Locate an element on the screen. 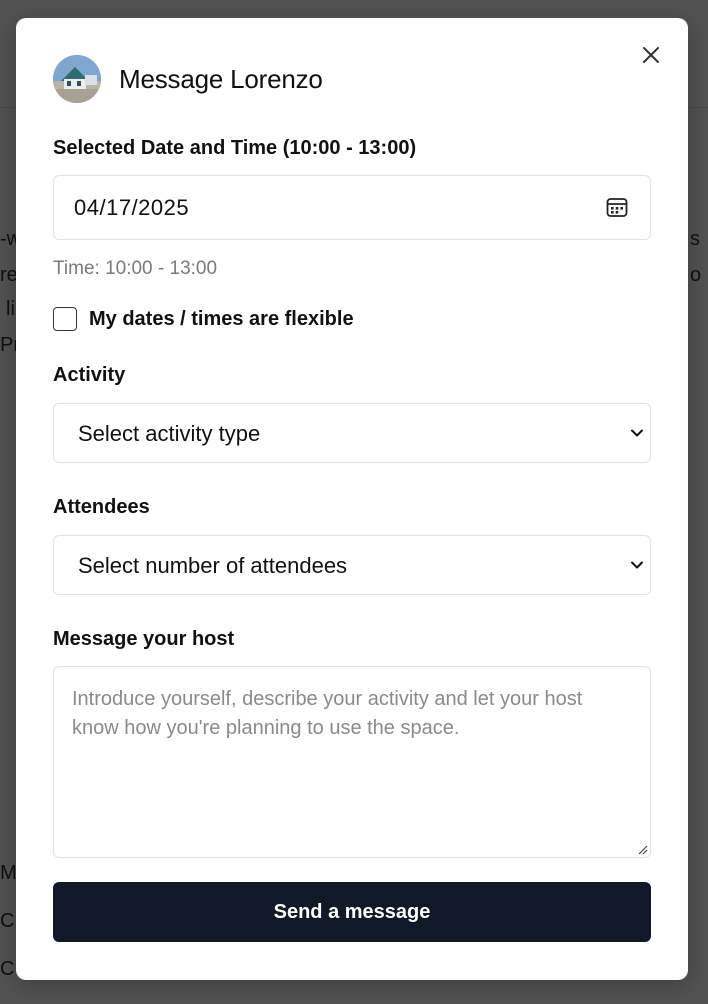 This screenshot has height=1004, width=708. house-photo-avatar-icon is located at coordinates (77, 79).